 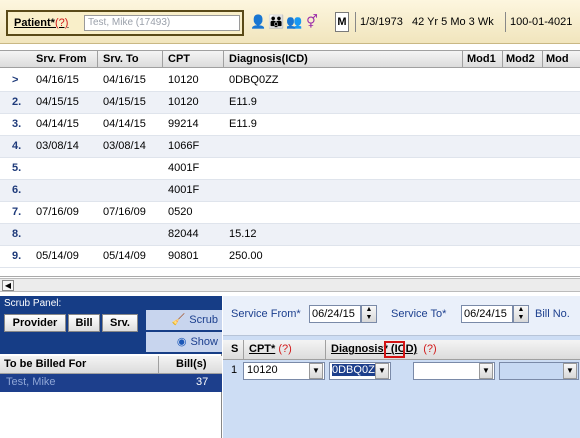 What do you see at coordinates (57, 146) in the screenshot?
I see `cell-srv-from: 03/08/14` at bounding box center [57, 146].